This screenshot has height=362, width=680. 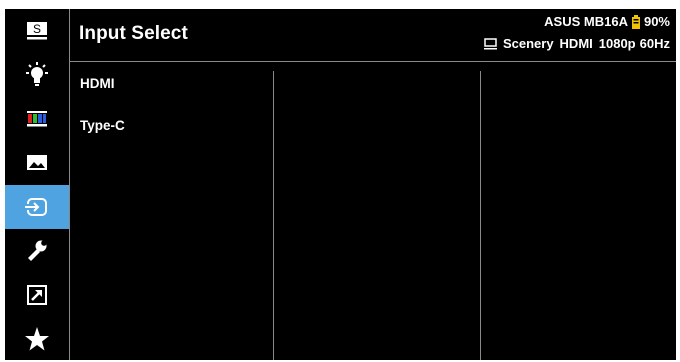 I want to click on sidebar-item-image, so click(x=37, y=163).